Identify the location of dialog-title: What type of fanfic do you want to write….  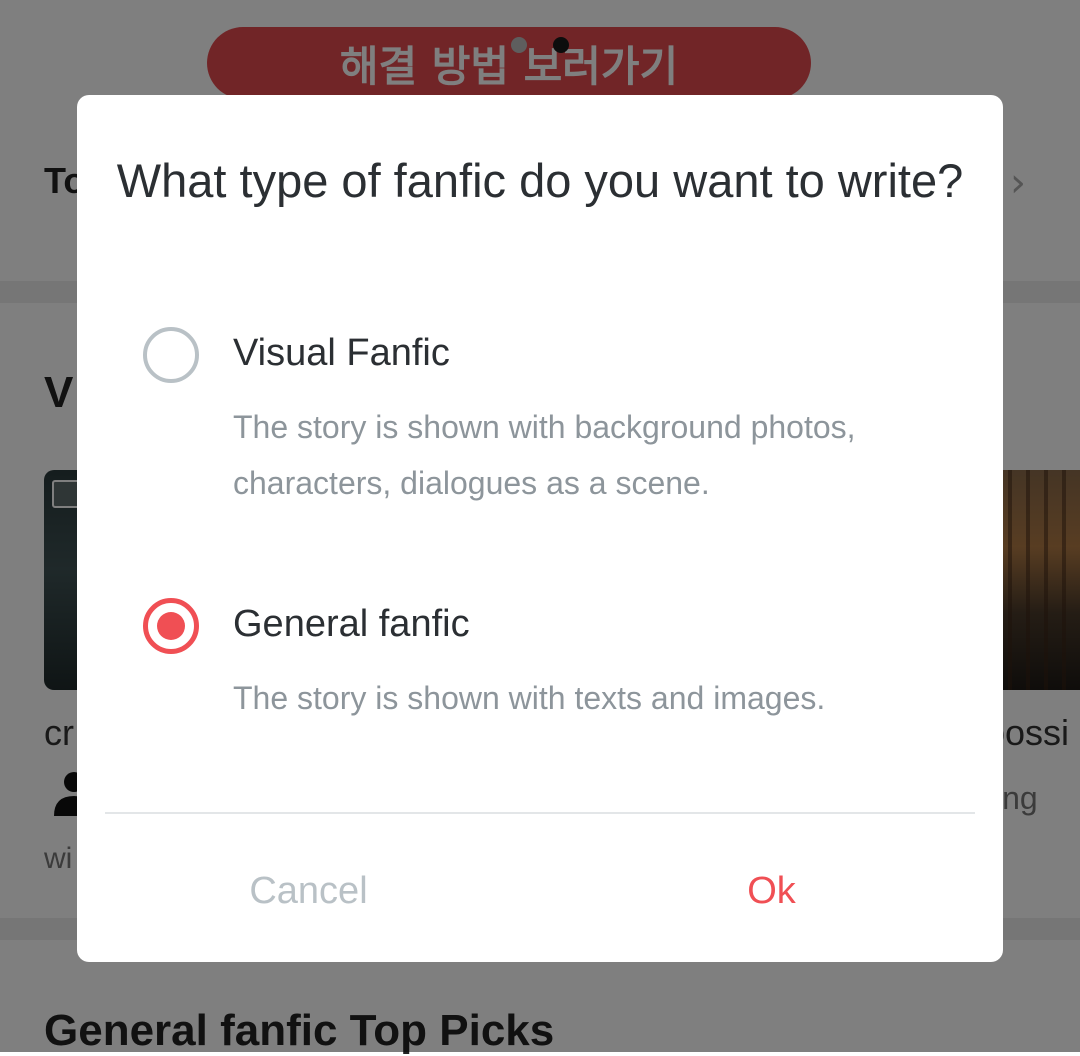
(540, 180).